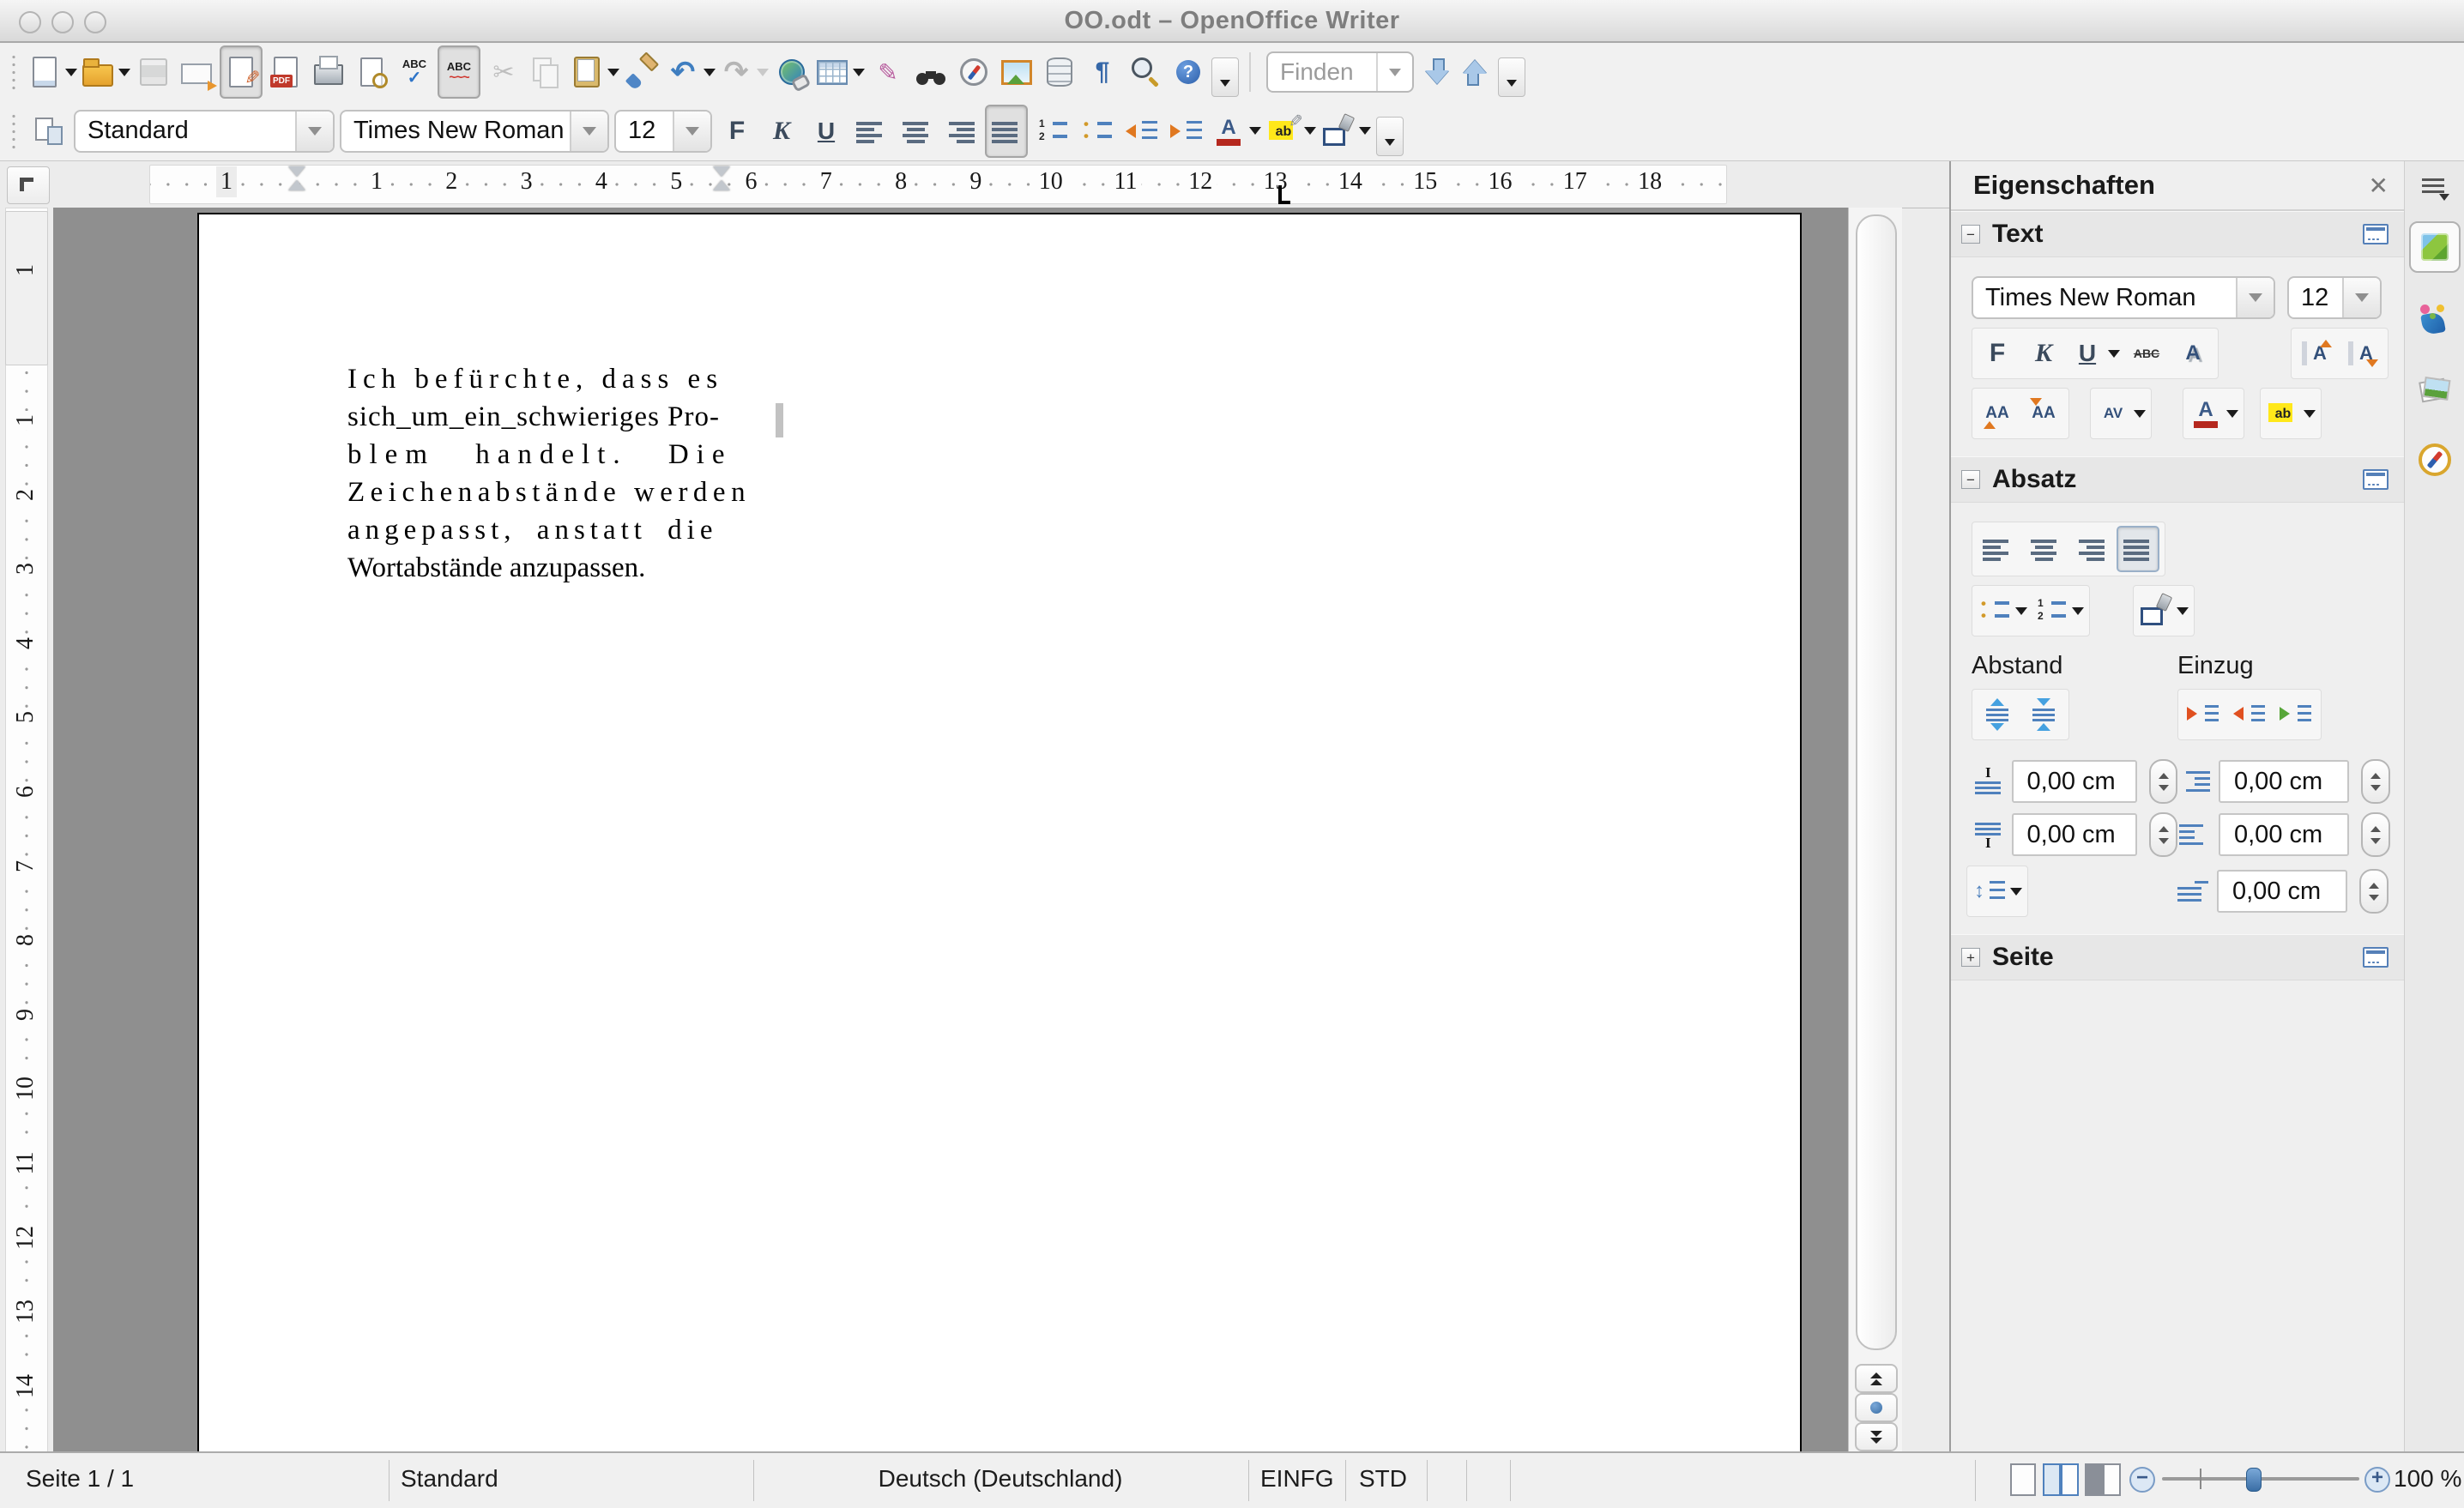  I want to click on tab-navigator, so click(2435, 460).